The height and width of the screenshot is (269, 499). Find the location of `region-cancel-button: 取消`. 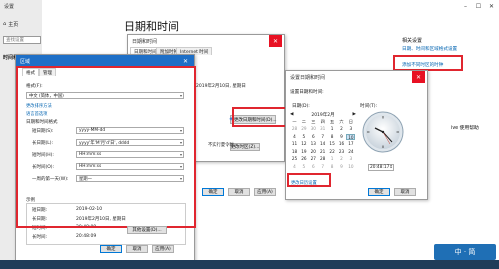

region-cancel-button: 取消 is located at coordinates (137, 249).